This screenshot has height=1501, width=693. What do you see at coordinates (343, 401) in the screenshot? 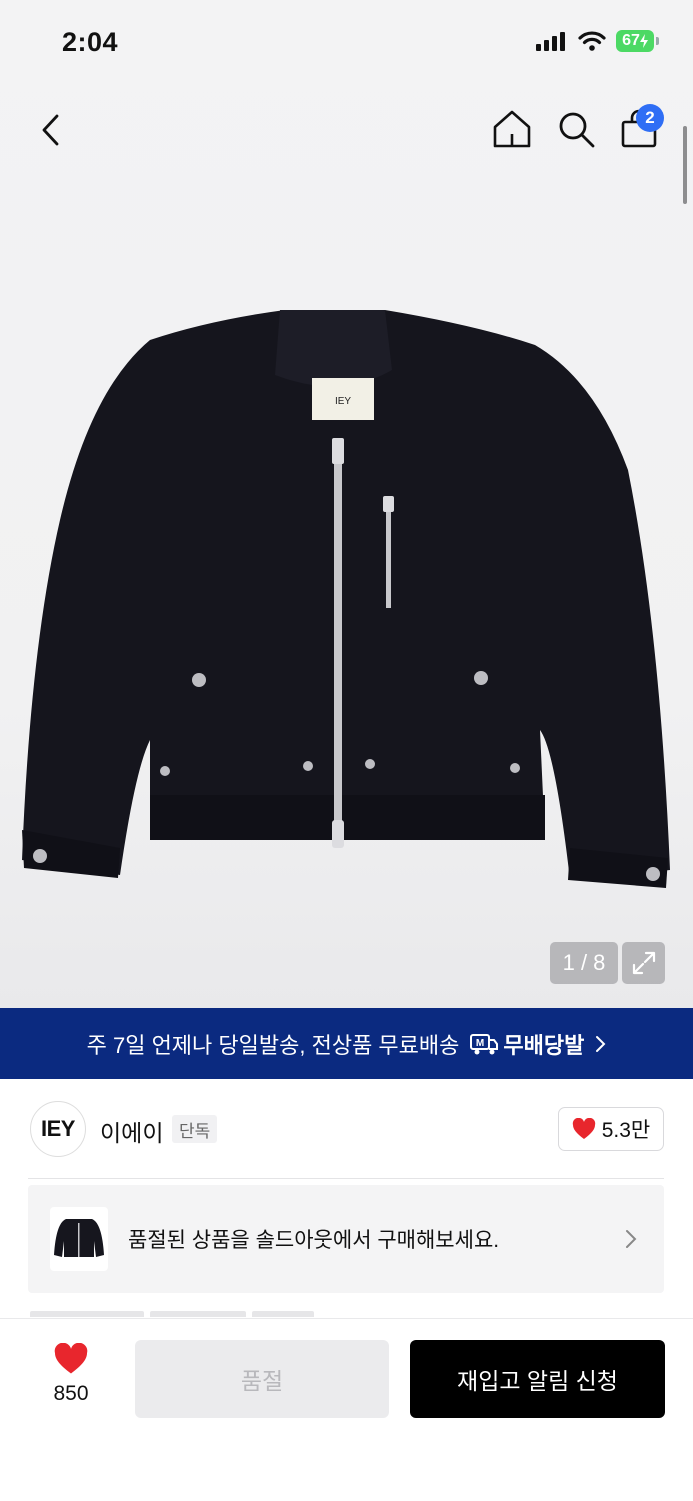
I see `jacket-label-text: IEY` at bounding box center [343, 401].